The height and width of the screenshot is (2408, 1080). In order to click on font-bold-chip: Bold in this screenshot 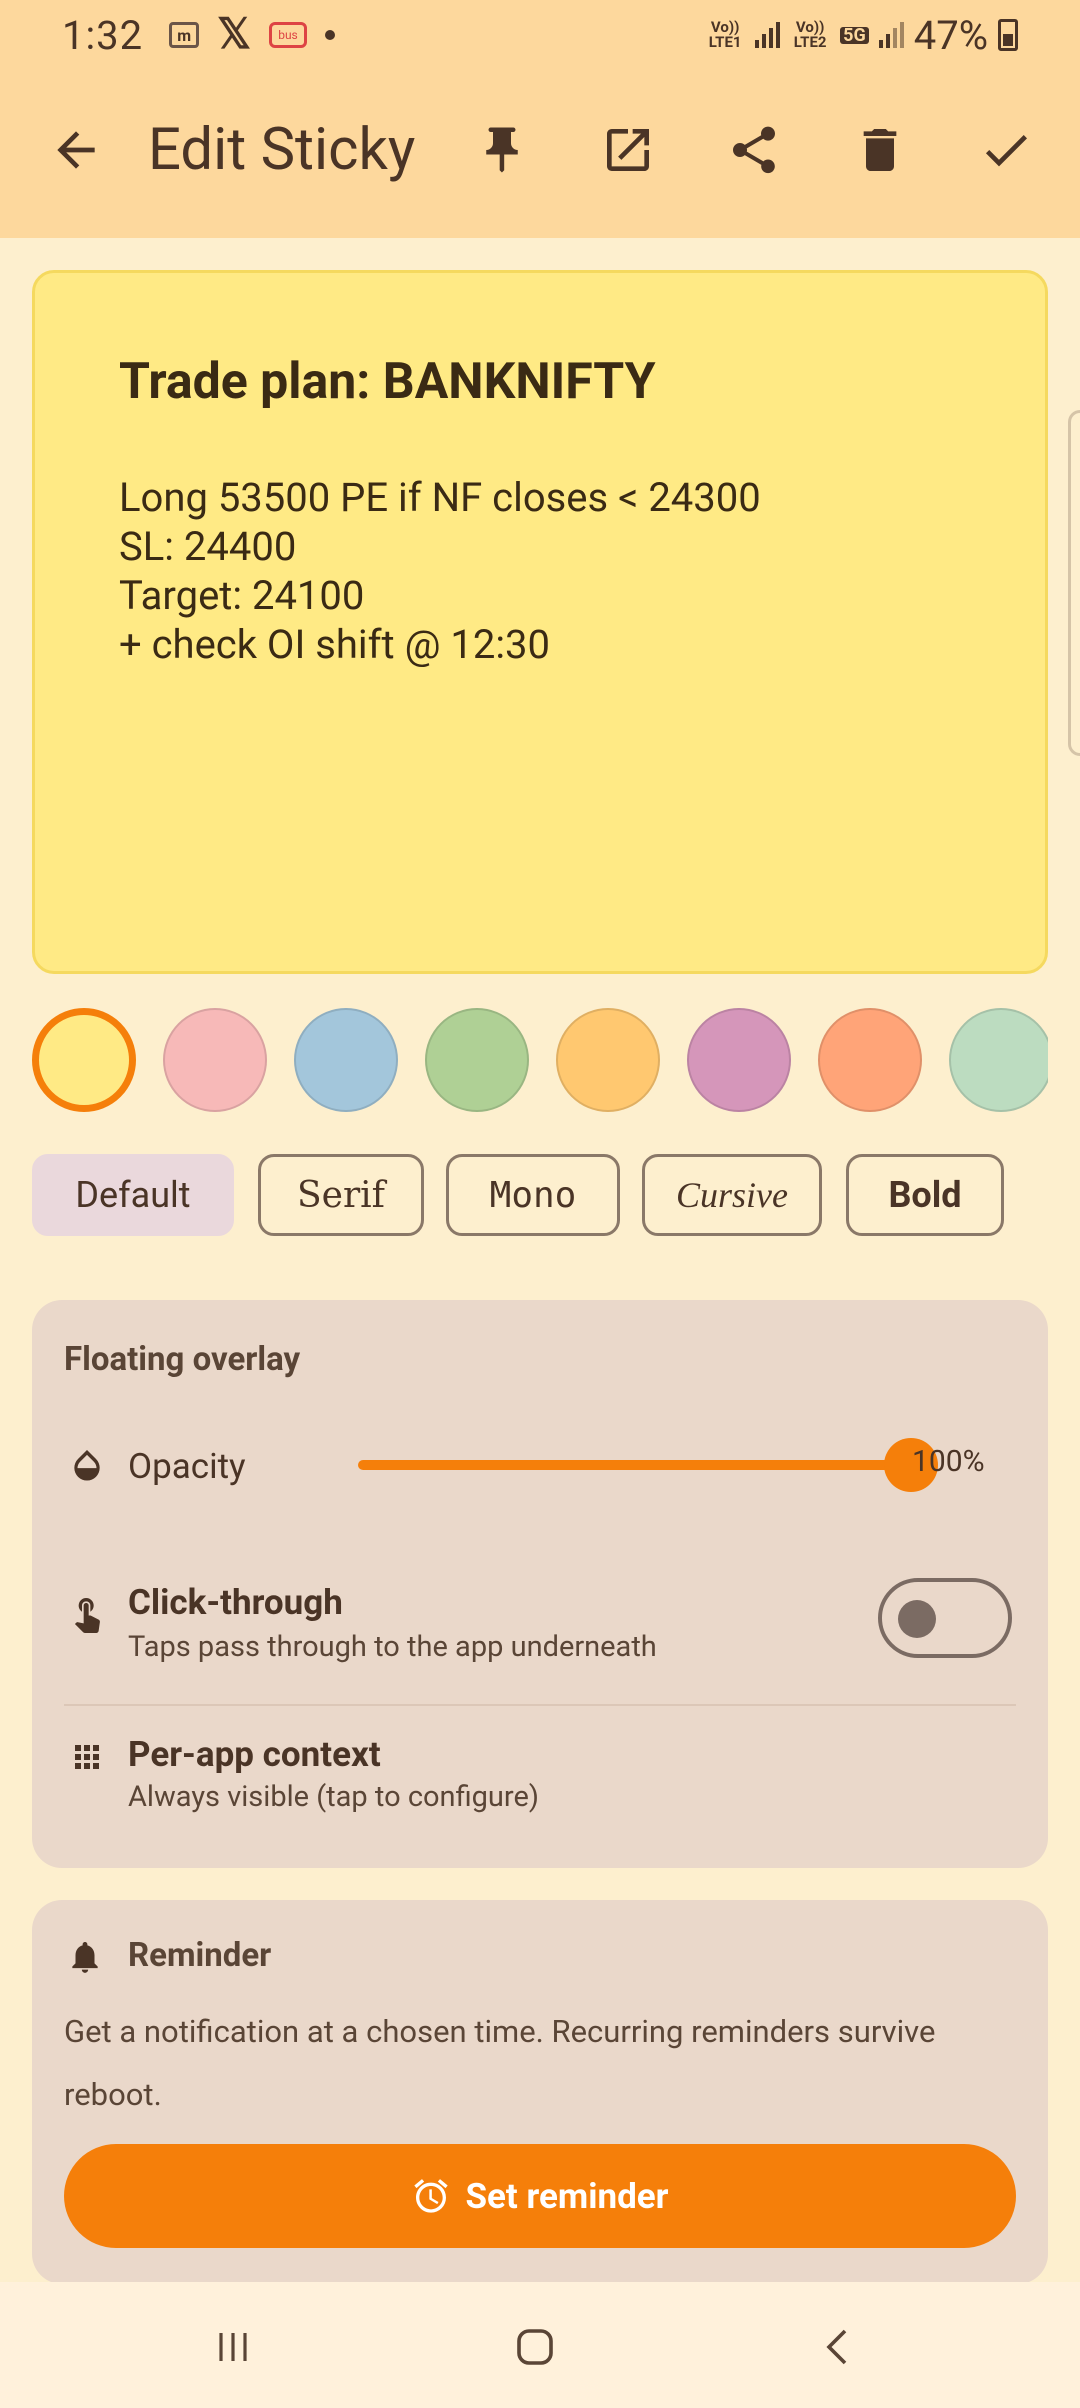, I will do `click(925, 1195)`.